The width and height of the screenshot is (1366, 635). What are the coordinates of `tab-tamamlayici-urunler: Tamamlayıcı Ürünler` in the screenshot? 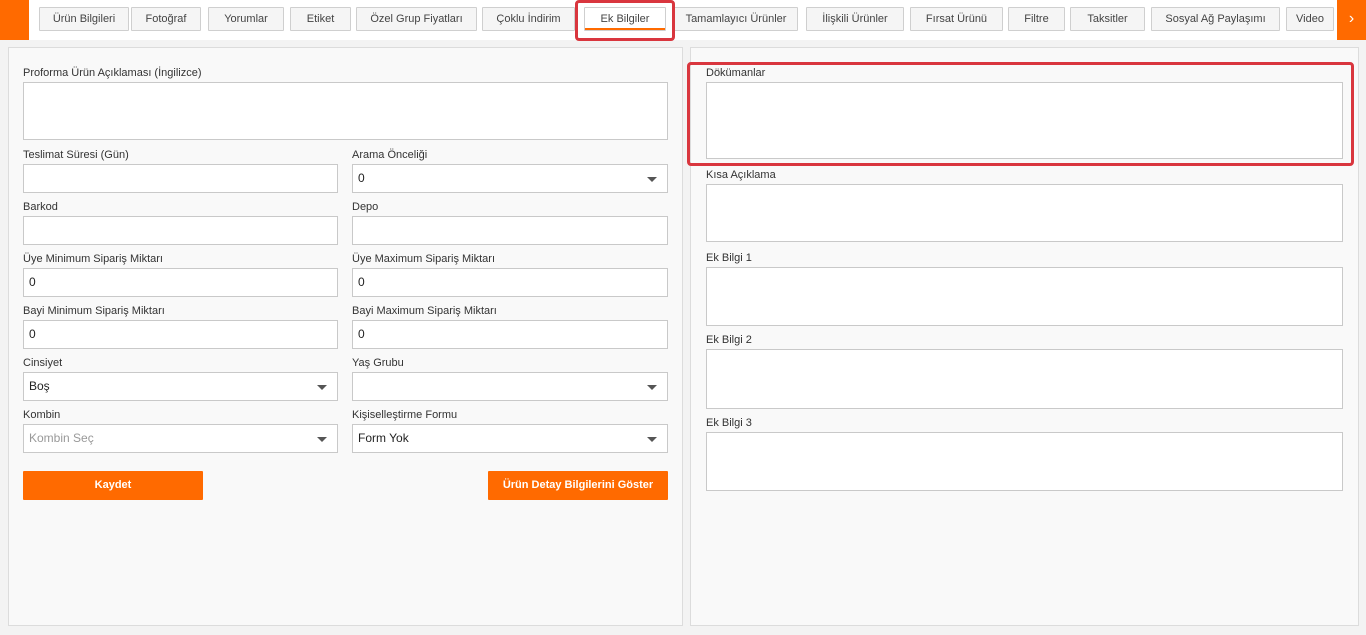 It's located at (736, 19).